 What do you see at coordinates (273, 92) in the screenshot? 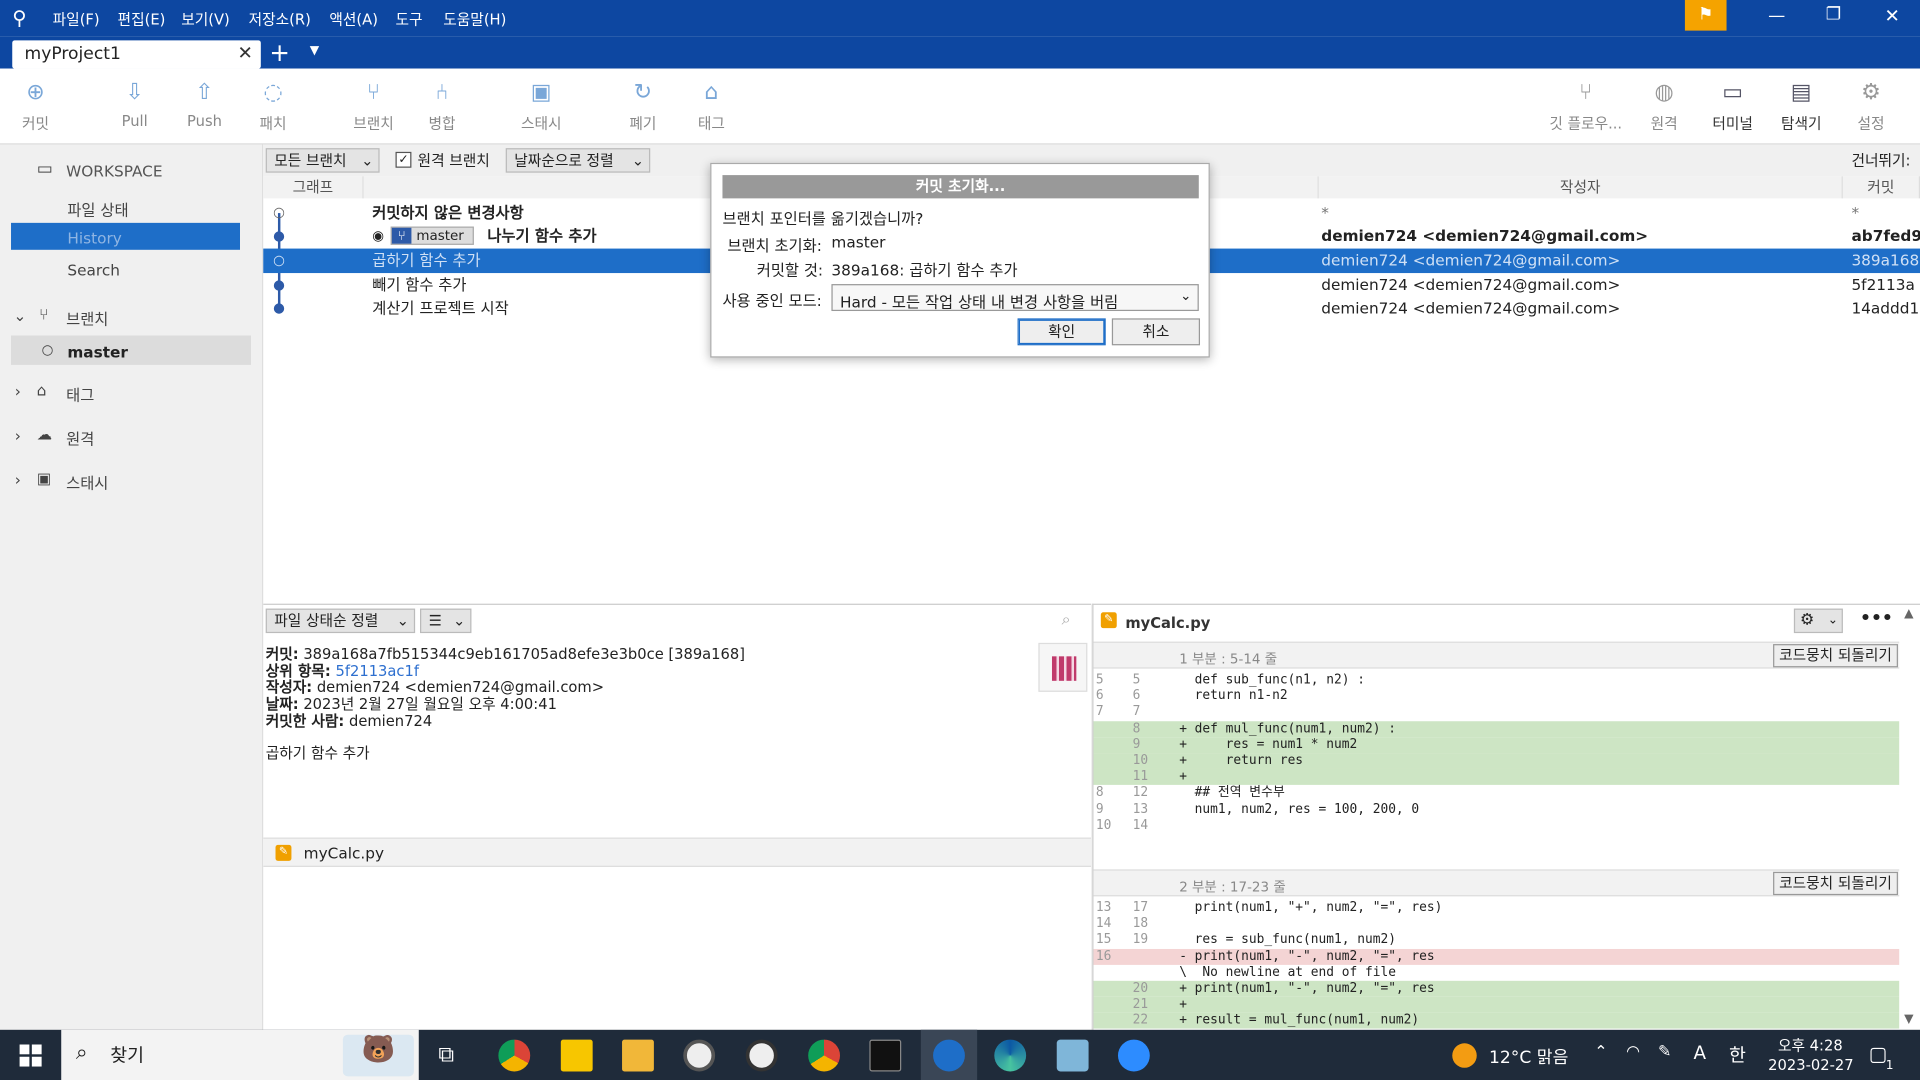
I see `patch-icon: ◌` at bounding box center [273, 92].